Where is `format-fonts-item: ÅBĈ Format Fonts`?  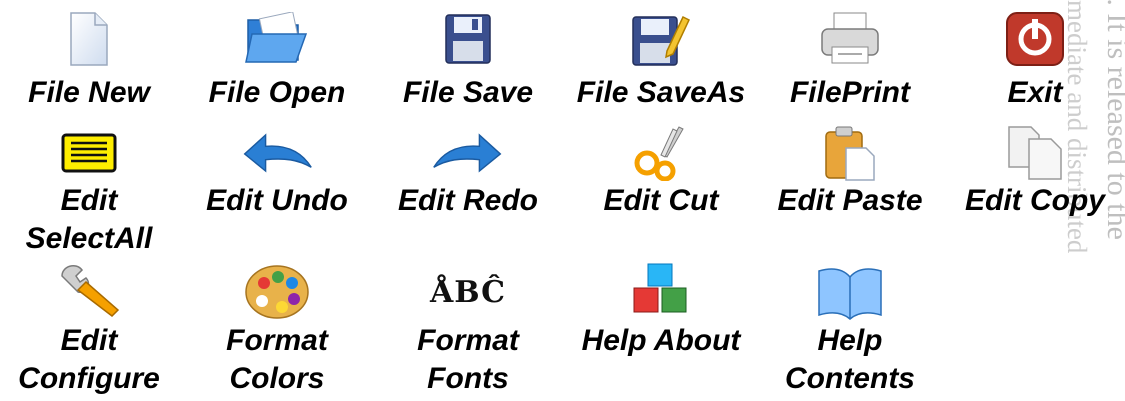 format-fonts-item: ÅBĈ Format Fonts is located at coordinates (468, 330).